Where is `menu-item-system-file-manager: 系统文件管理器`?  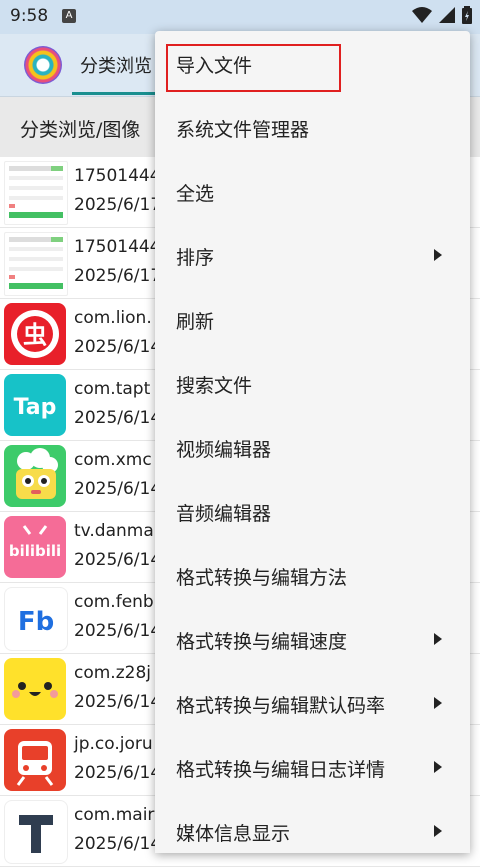 menu-item-system-file-manager: 系统文件管理器 is located at coordinates (312, 127).